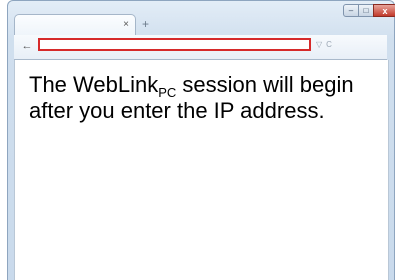  I want to click on window-controls: – □ x, so click(369, 11).